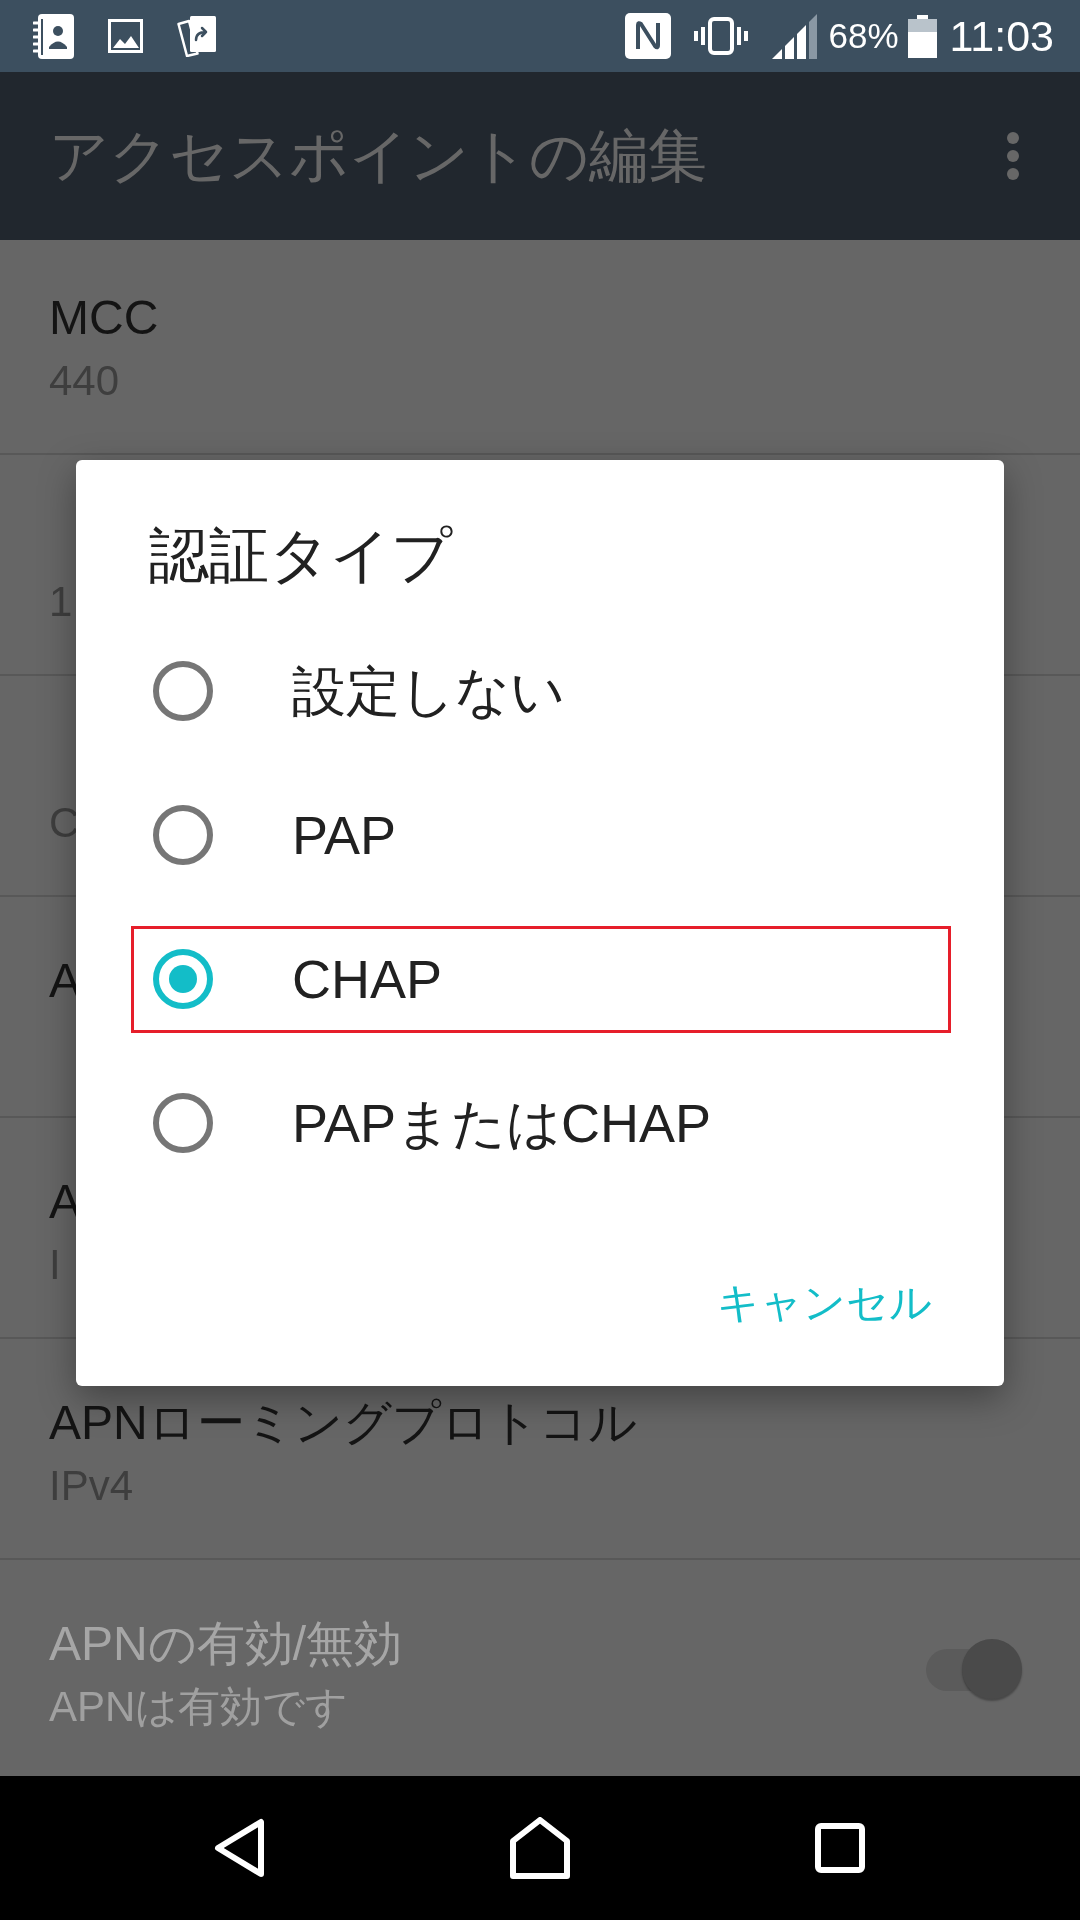 The image size is (1080, 1920). What do you see at coordinates (104, 318) in the screenshot?
I see `setting-title: MCC` at bounding box center [104, 318].